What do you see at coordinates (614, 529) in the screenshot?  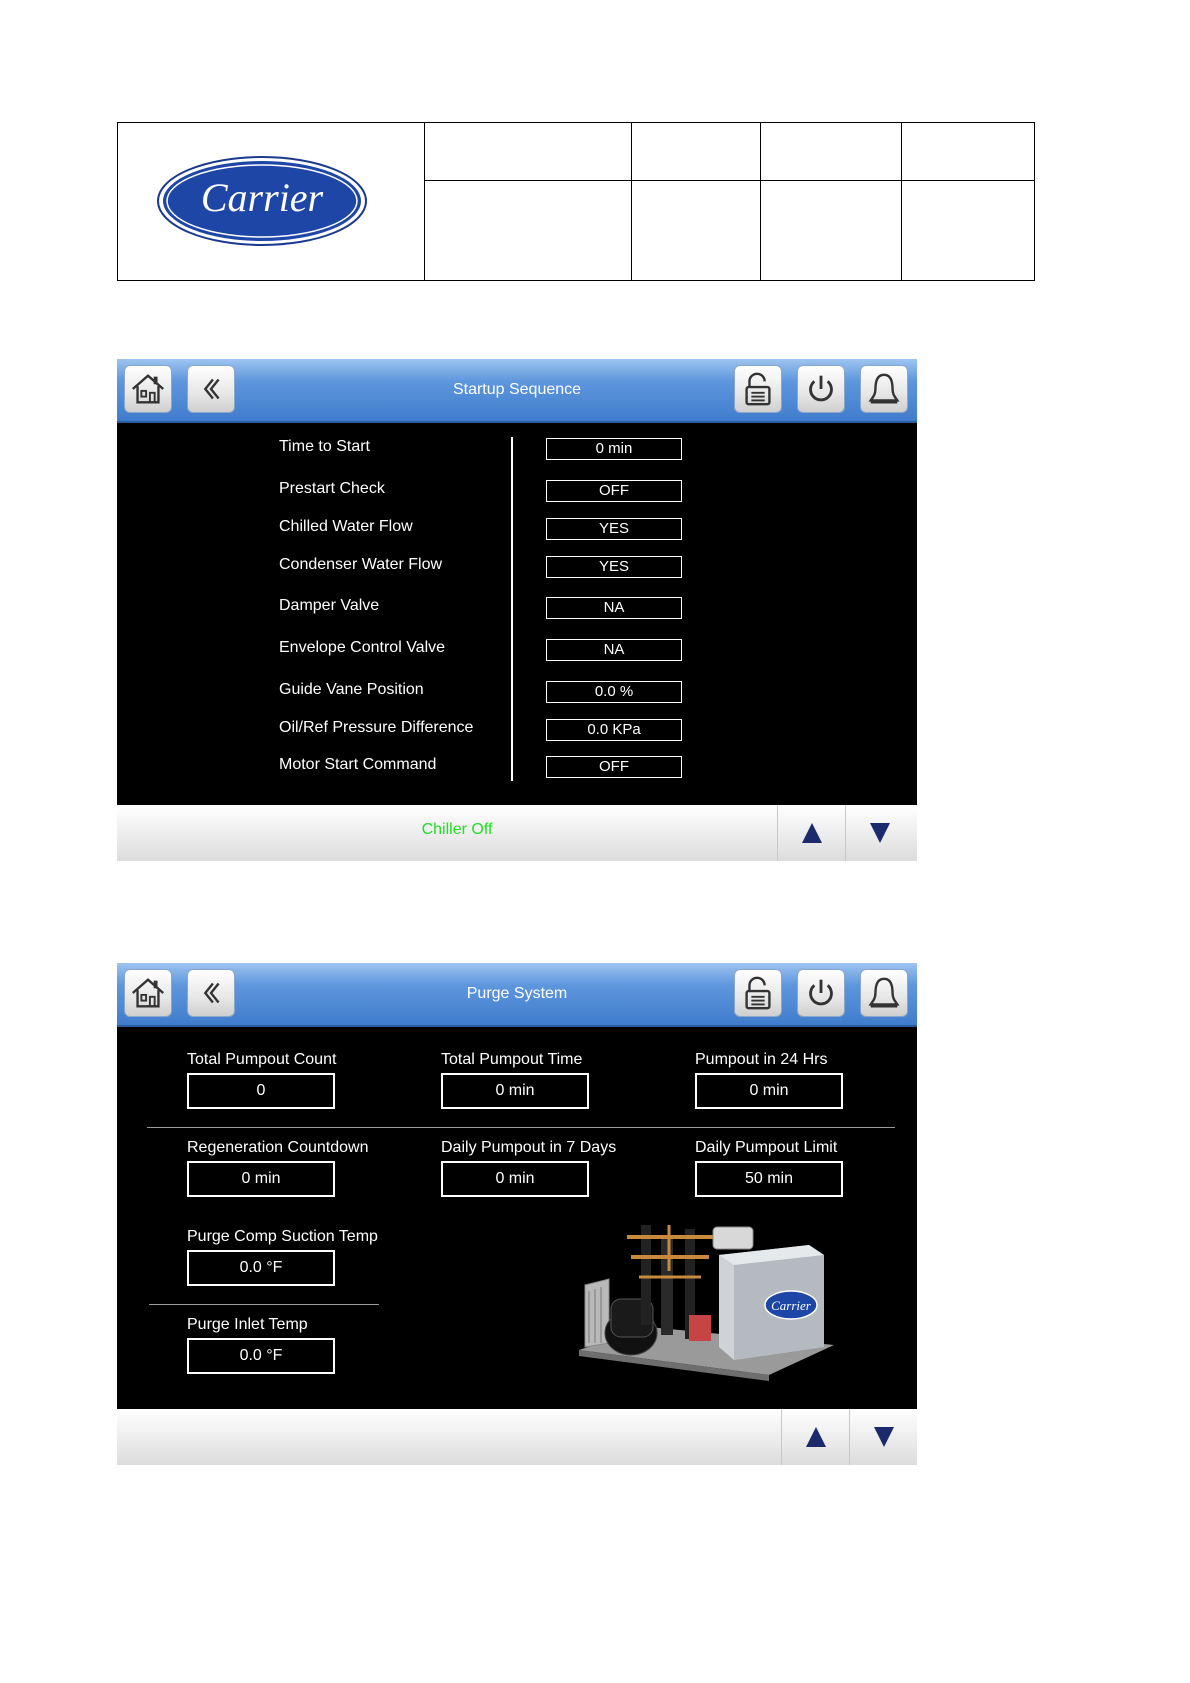 I see `chilled-water-flow-value: YES` at bounding box center [614, 529].